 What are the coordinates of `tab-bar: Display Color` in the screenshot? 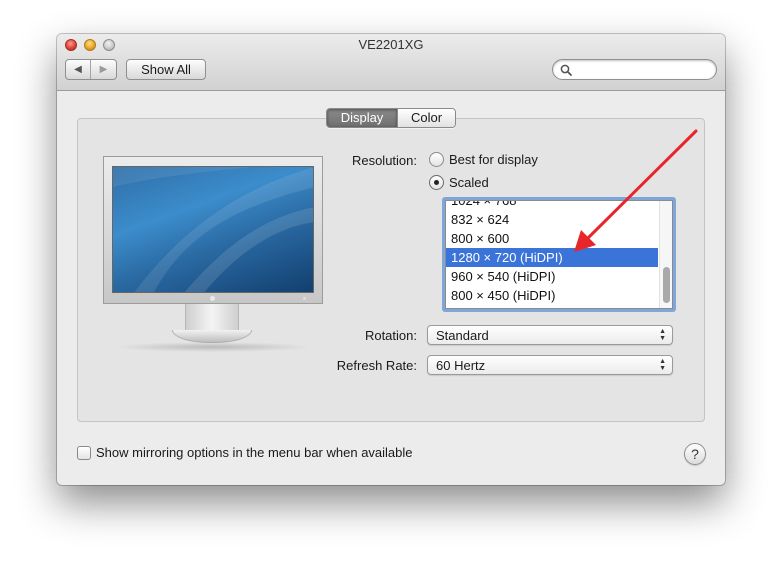 It's located at (391, 118).